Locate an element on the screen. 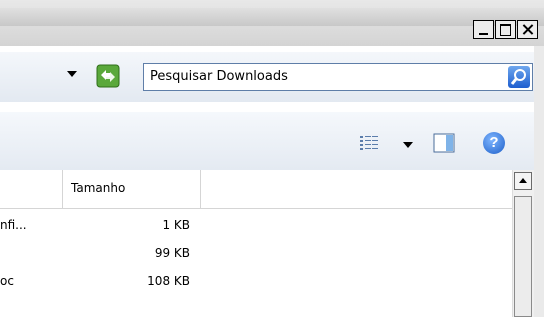 The width and height of the screenshot is (544, 317). list-item: nfi... 1 KB is located at coordinates (256, 224).